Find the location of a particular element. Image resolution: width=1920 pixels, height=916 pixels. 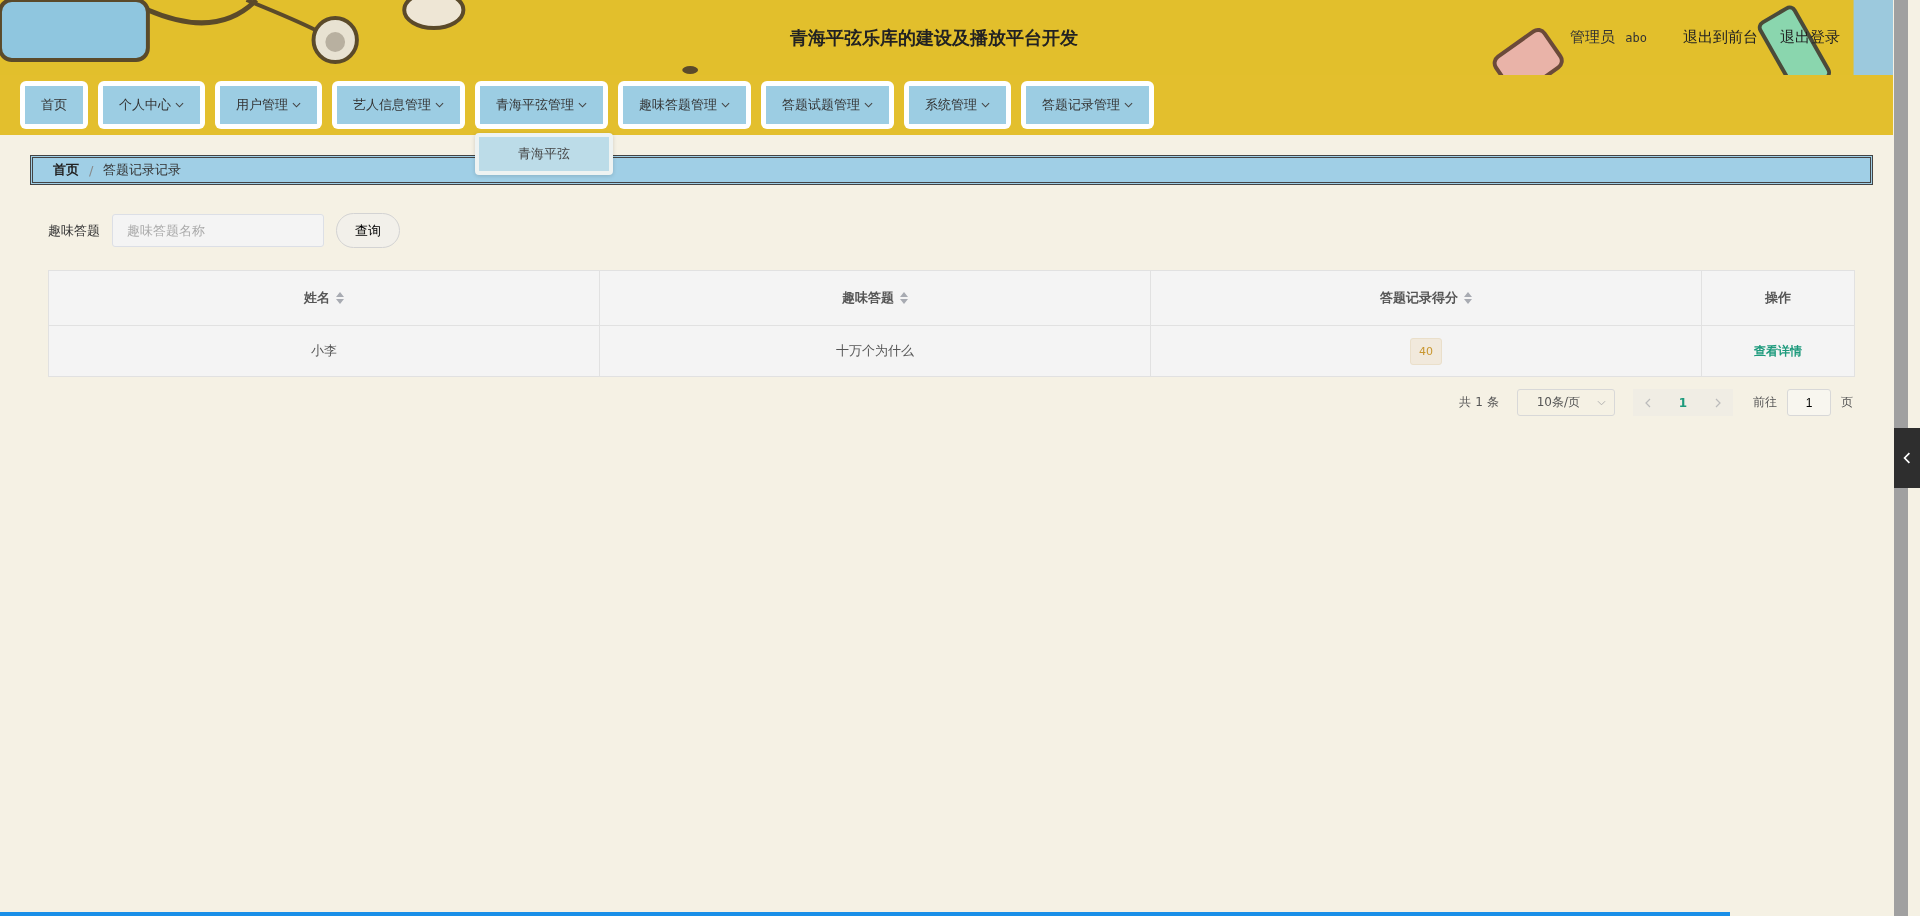

search-button: 查询 is located at coordinates (368, 230).